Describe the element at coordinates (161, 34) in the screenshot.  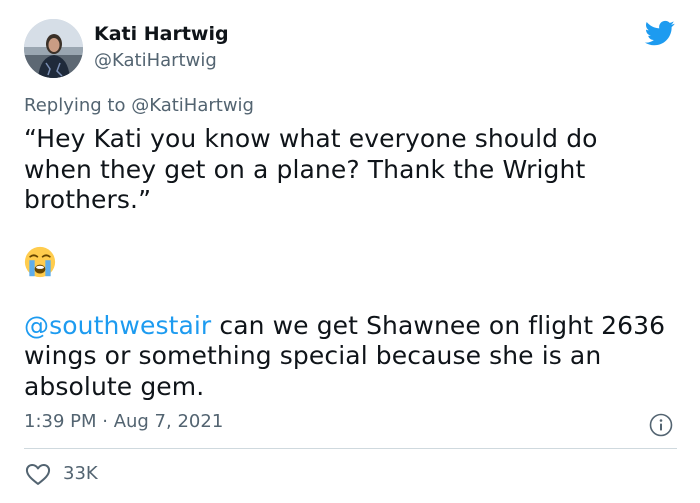
I see `author-display-name: Kati Hartwig` at that location.